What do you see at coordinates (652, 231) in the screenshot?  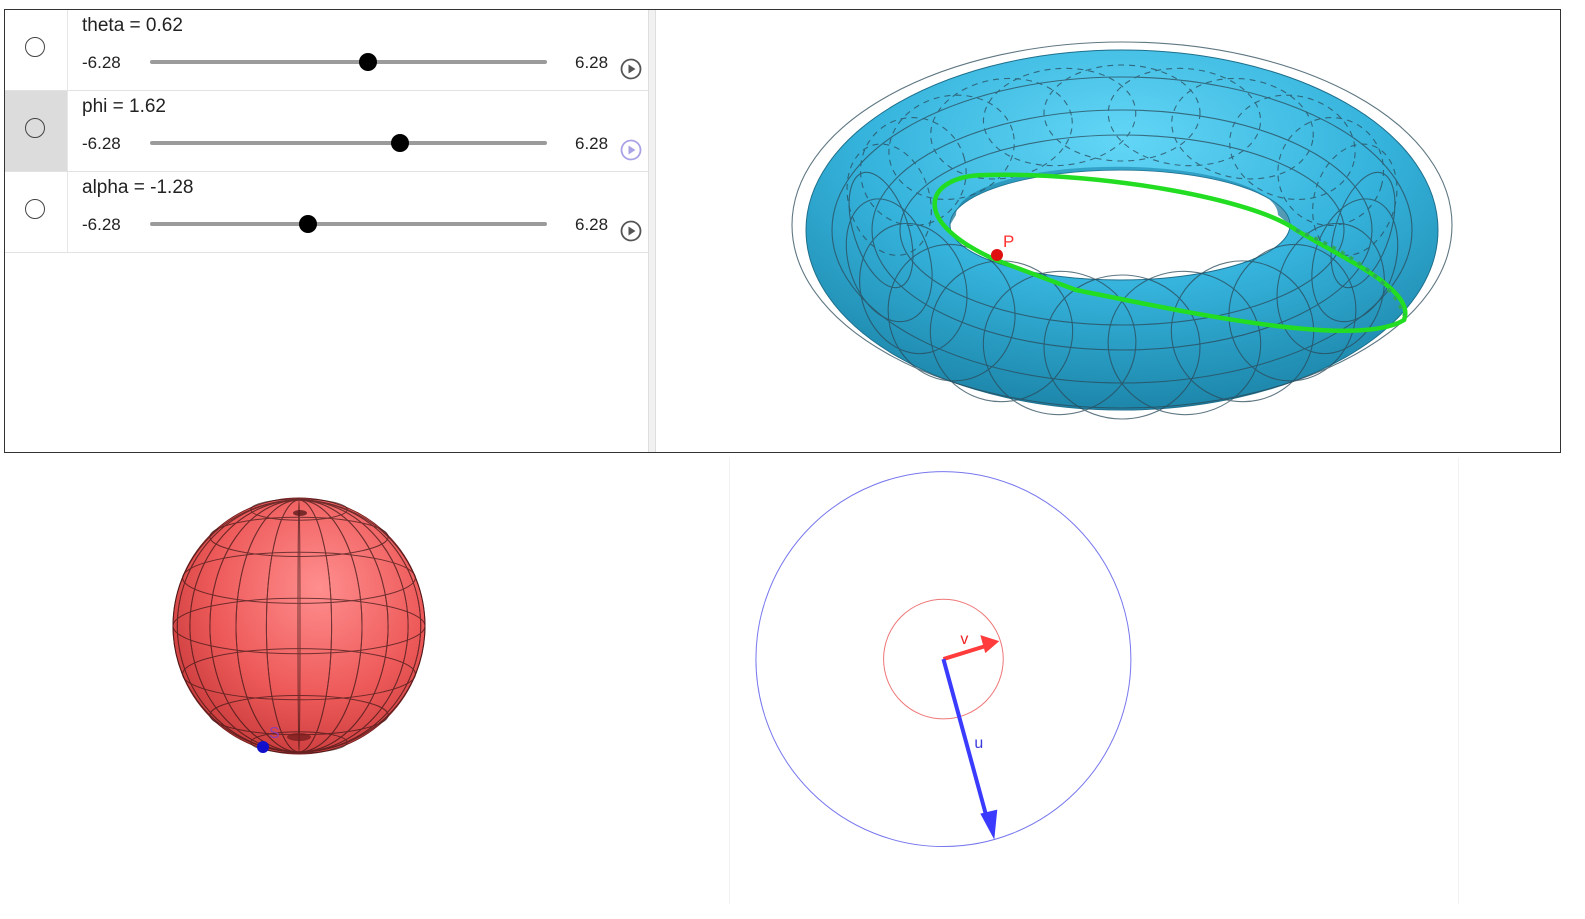 I see `view-splitter` at bounding box center [652, 231].